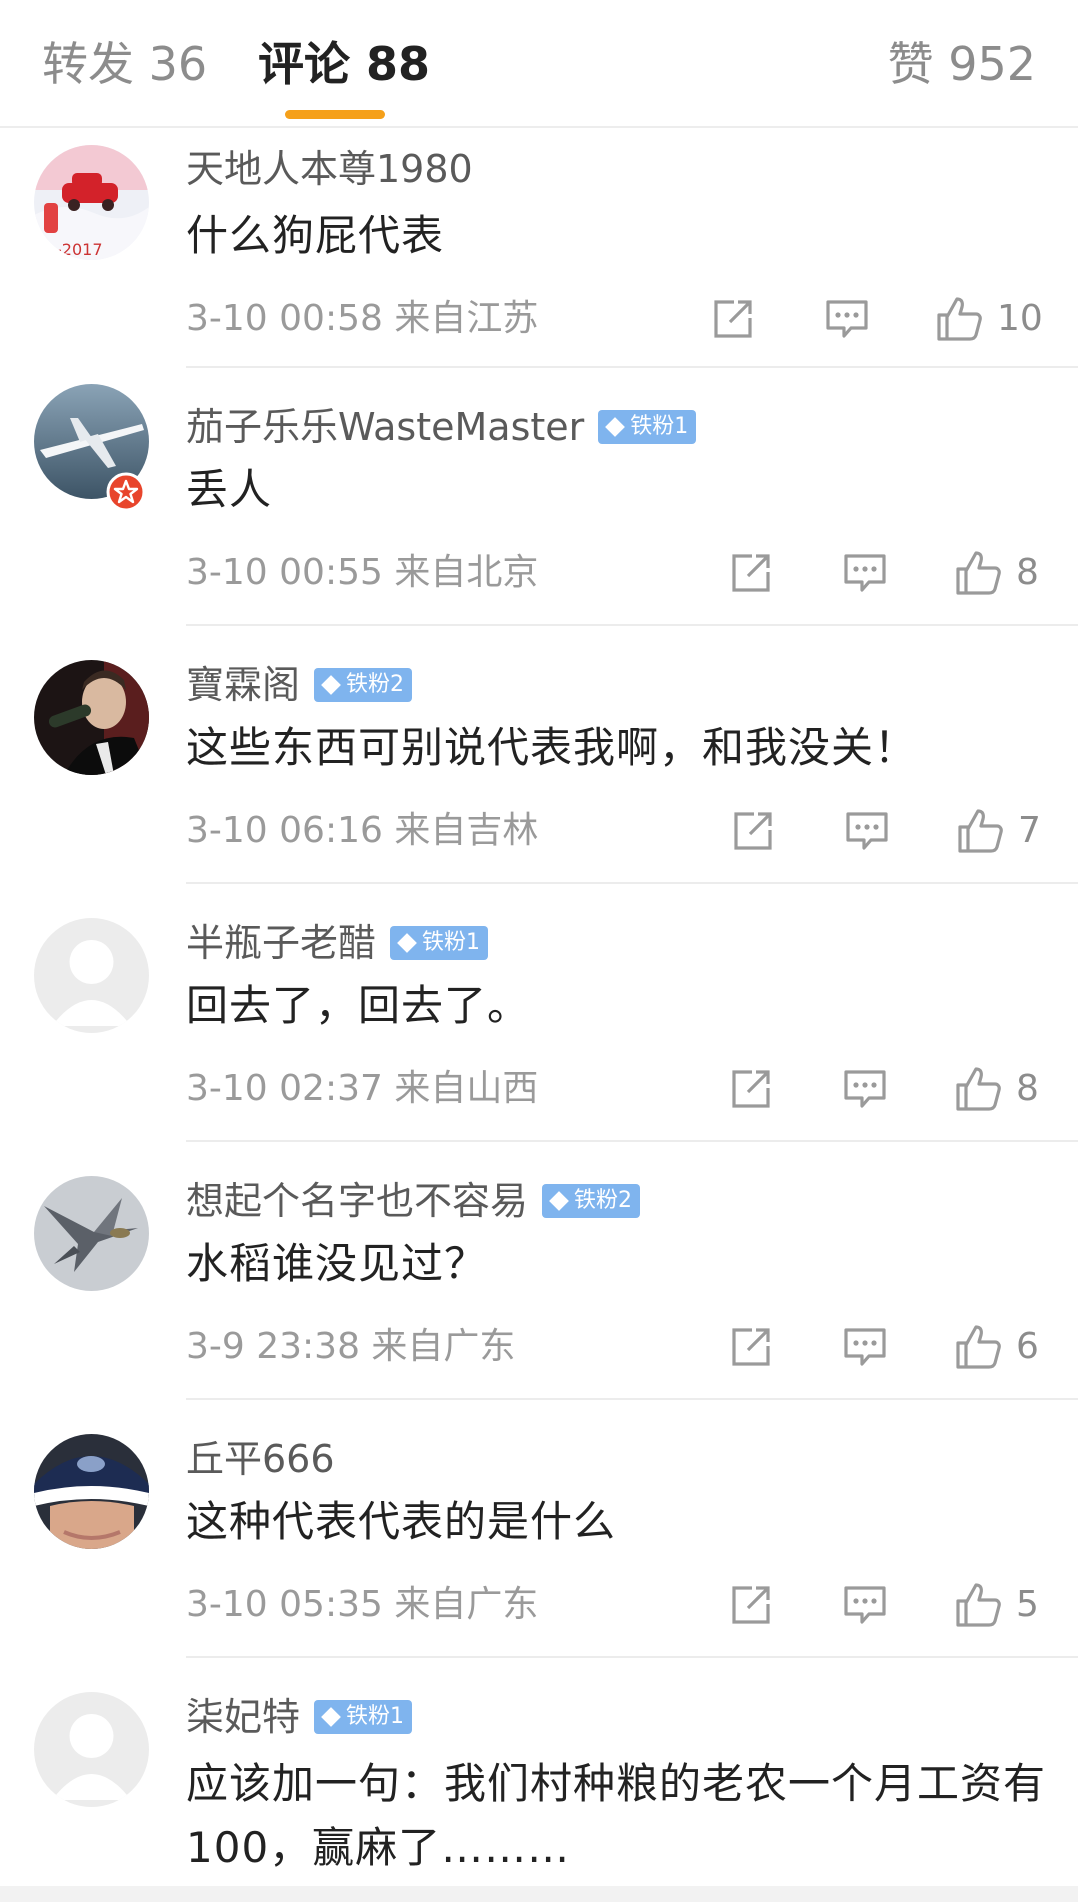 The image size is (1078, 1902). Describe the element at coordinates (124, 64) in the screenshot. I see `tab-repost: 转发 36` at that location.